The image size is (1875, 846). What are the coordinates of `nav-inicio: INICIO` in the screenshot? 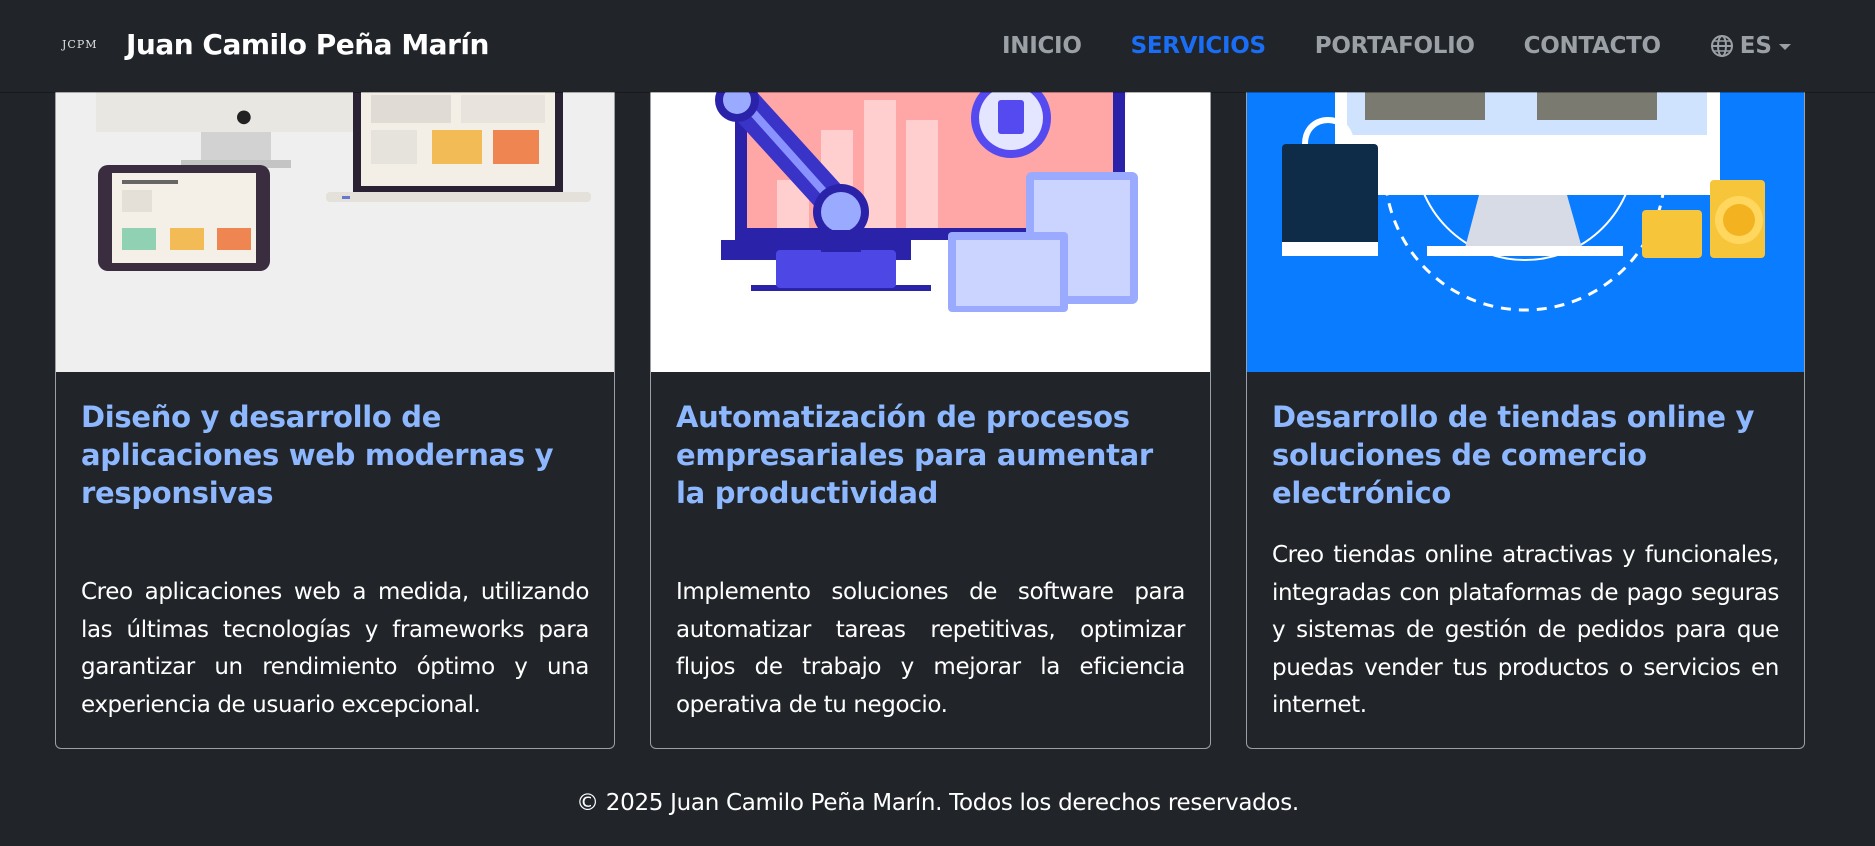 It's located at (1042, 46).